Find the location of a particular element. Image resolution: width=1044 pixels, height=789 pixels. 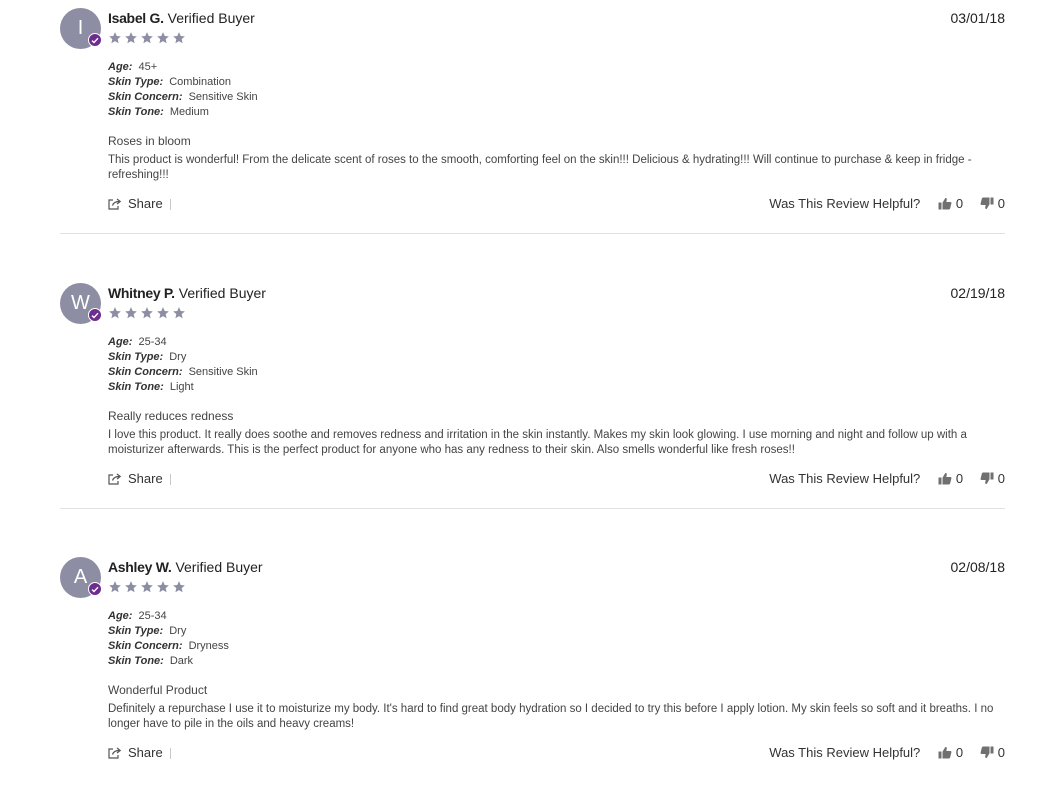

reviewer-line: Ashley W. Verified Buyer is located at coordinates (185, 567).